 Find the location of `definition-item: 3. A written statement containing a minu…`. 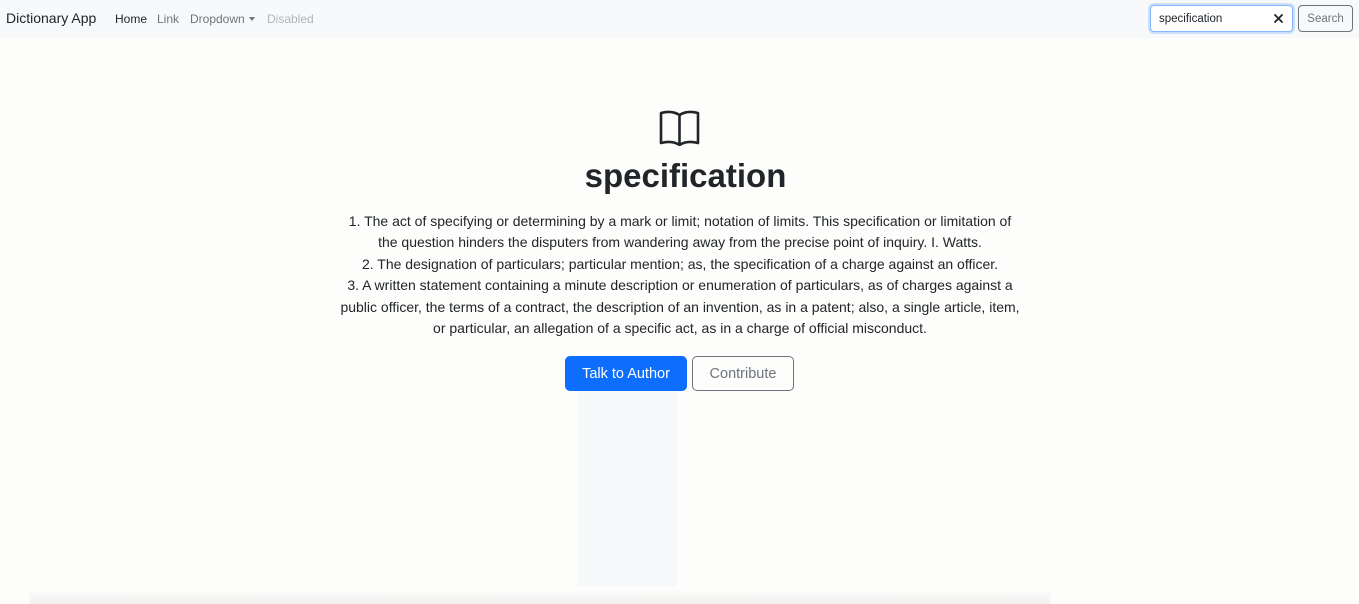

definition-item: 3. A written statement containing a minu… is located at coordinates (680, 307).